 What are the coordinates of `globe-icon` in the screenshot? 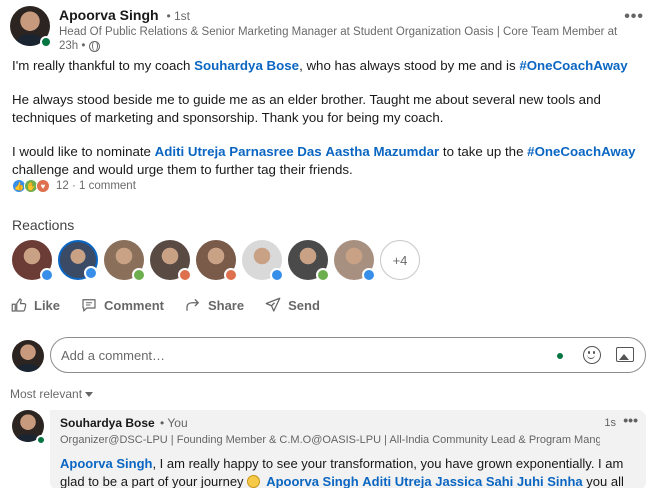 It's located at (95, 46).